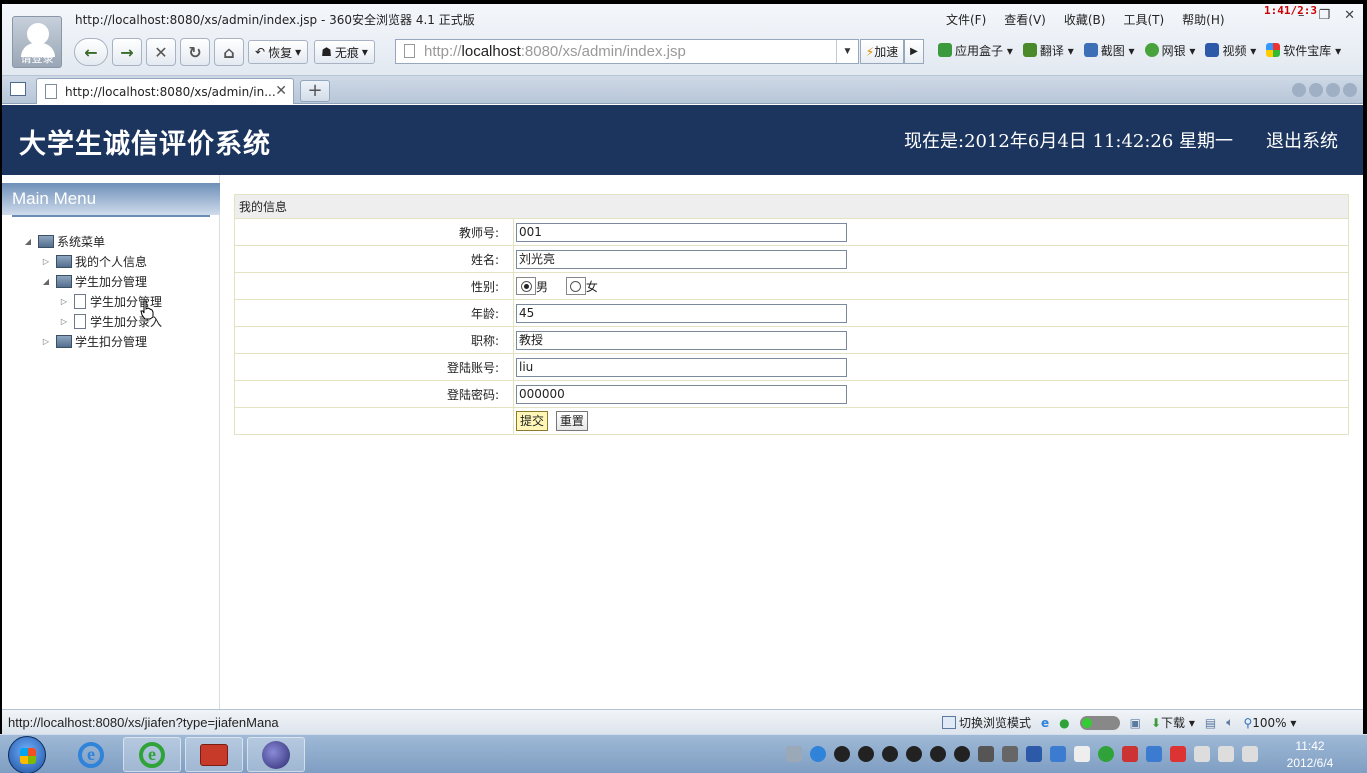 The height and width of the screenshot is (773, 1367). Describe the element at coordinates (94, 281) in the screenshot. I see `tree-item-bonus-management: ◢ 学生加分管理` at that location.